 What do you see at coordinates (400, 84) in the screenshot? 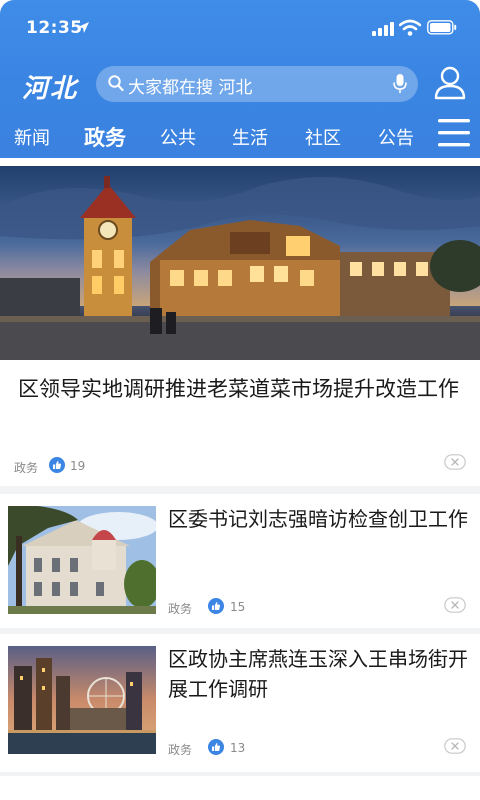
I see `microphone-icon` at bounding box center [400, 84].